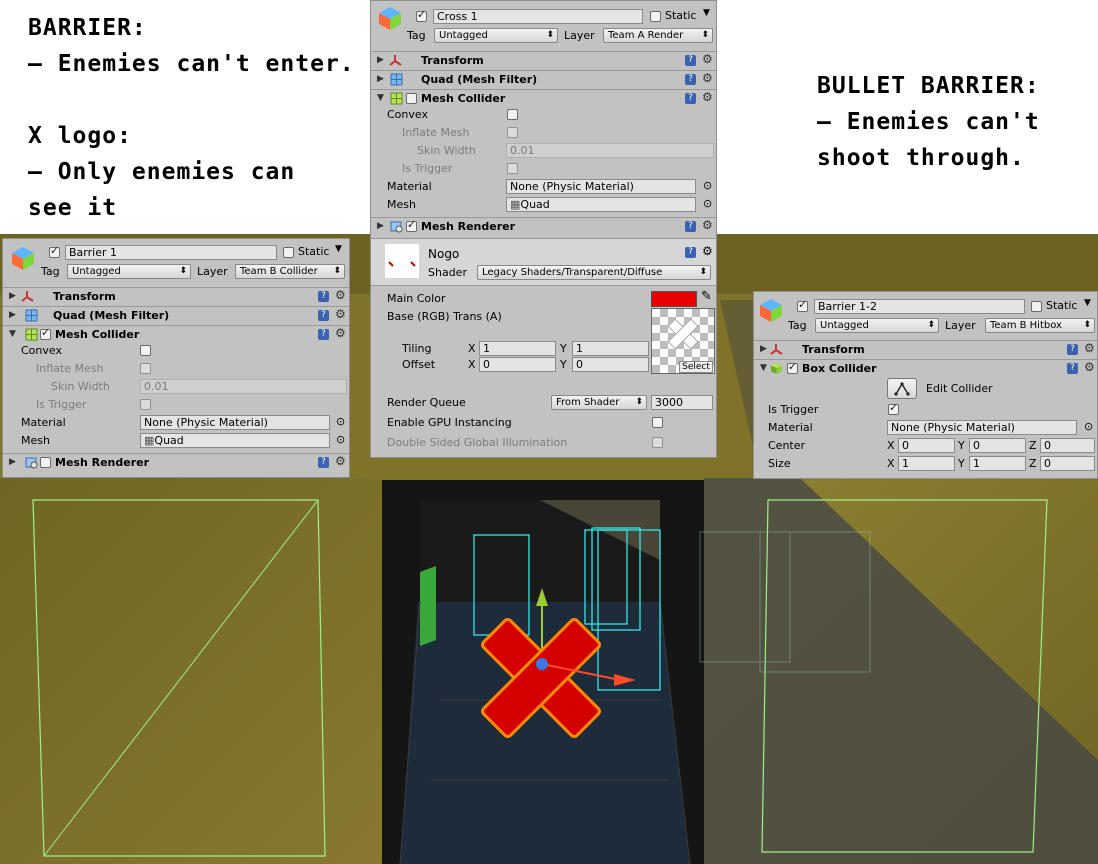 The image size is (1098, 864). I want to click on texture-select-button: Select, so click(696, 367).